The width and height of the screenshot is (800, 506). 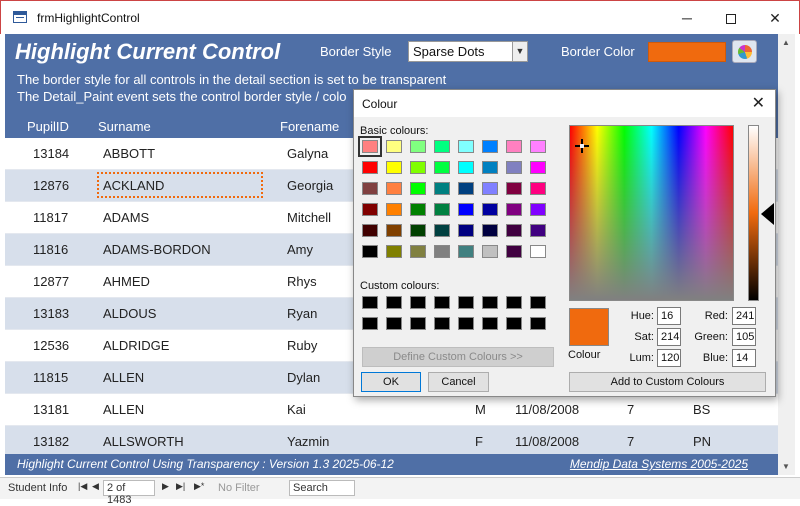 What do you see at coordinates (669, 337) in the screenshot?
I see `sat-field: 214` at bounding box center [669, 337].